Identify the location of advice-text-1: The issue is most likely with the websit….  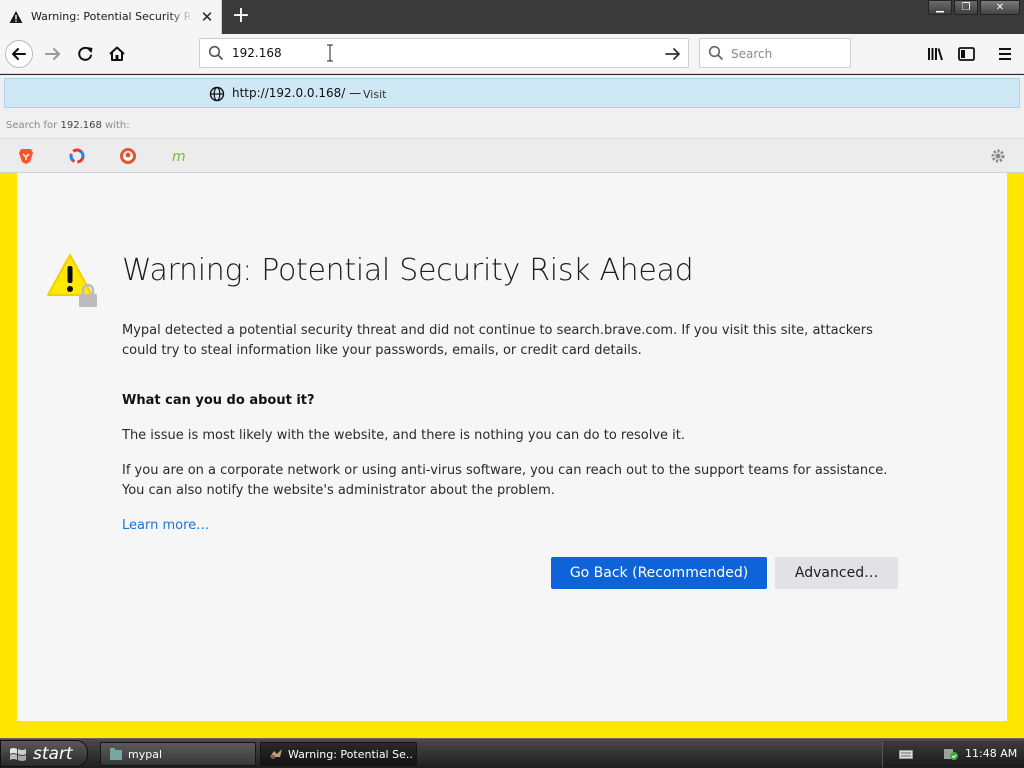
(403, 435).